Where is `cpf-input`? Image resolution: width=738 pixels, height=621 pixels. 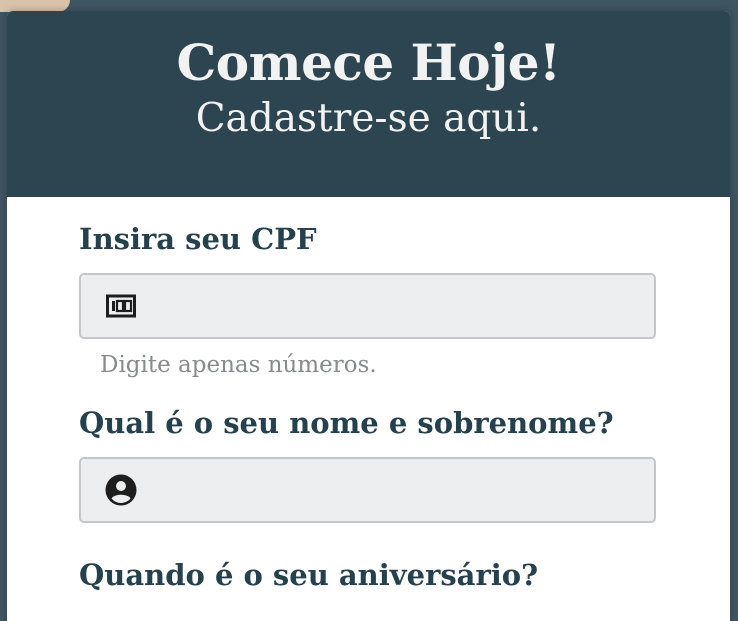 cpf-input is located at coordinates (396, 306).